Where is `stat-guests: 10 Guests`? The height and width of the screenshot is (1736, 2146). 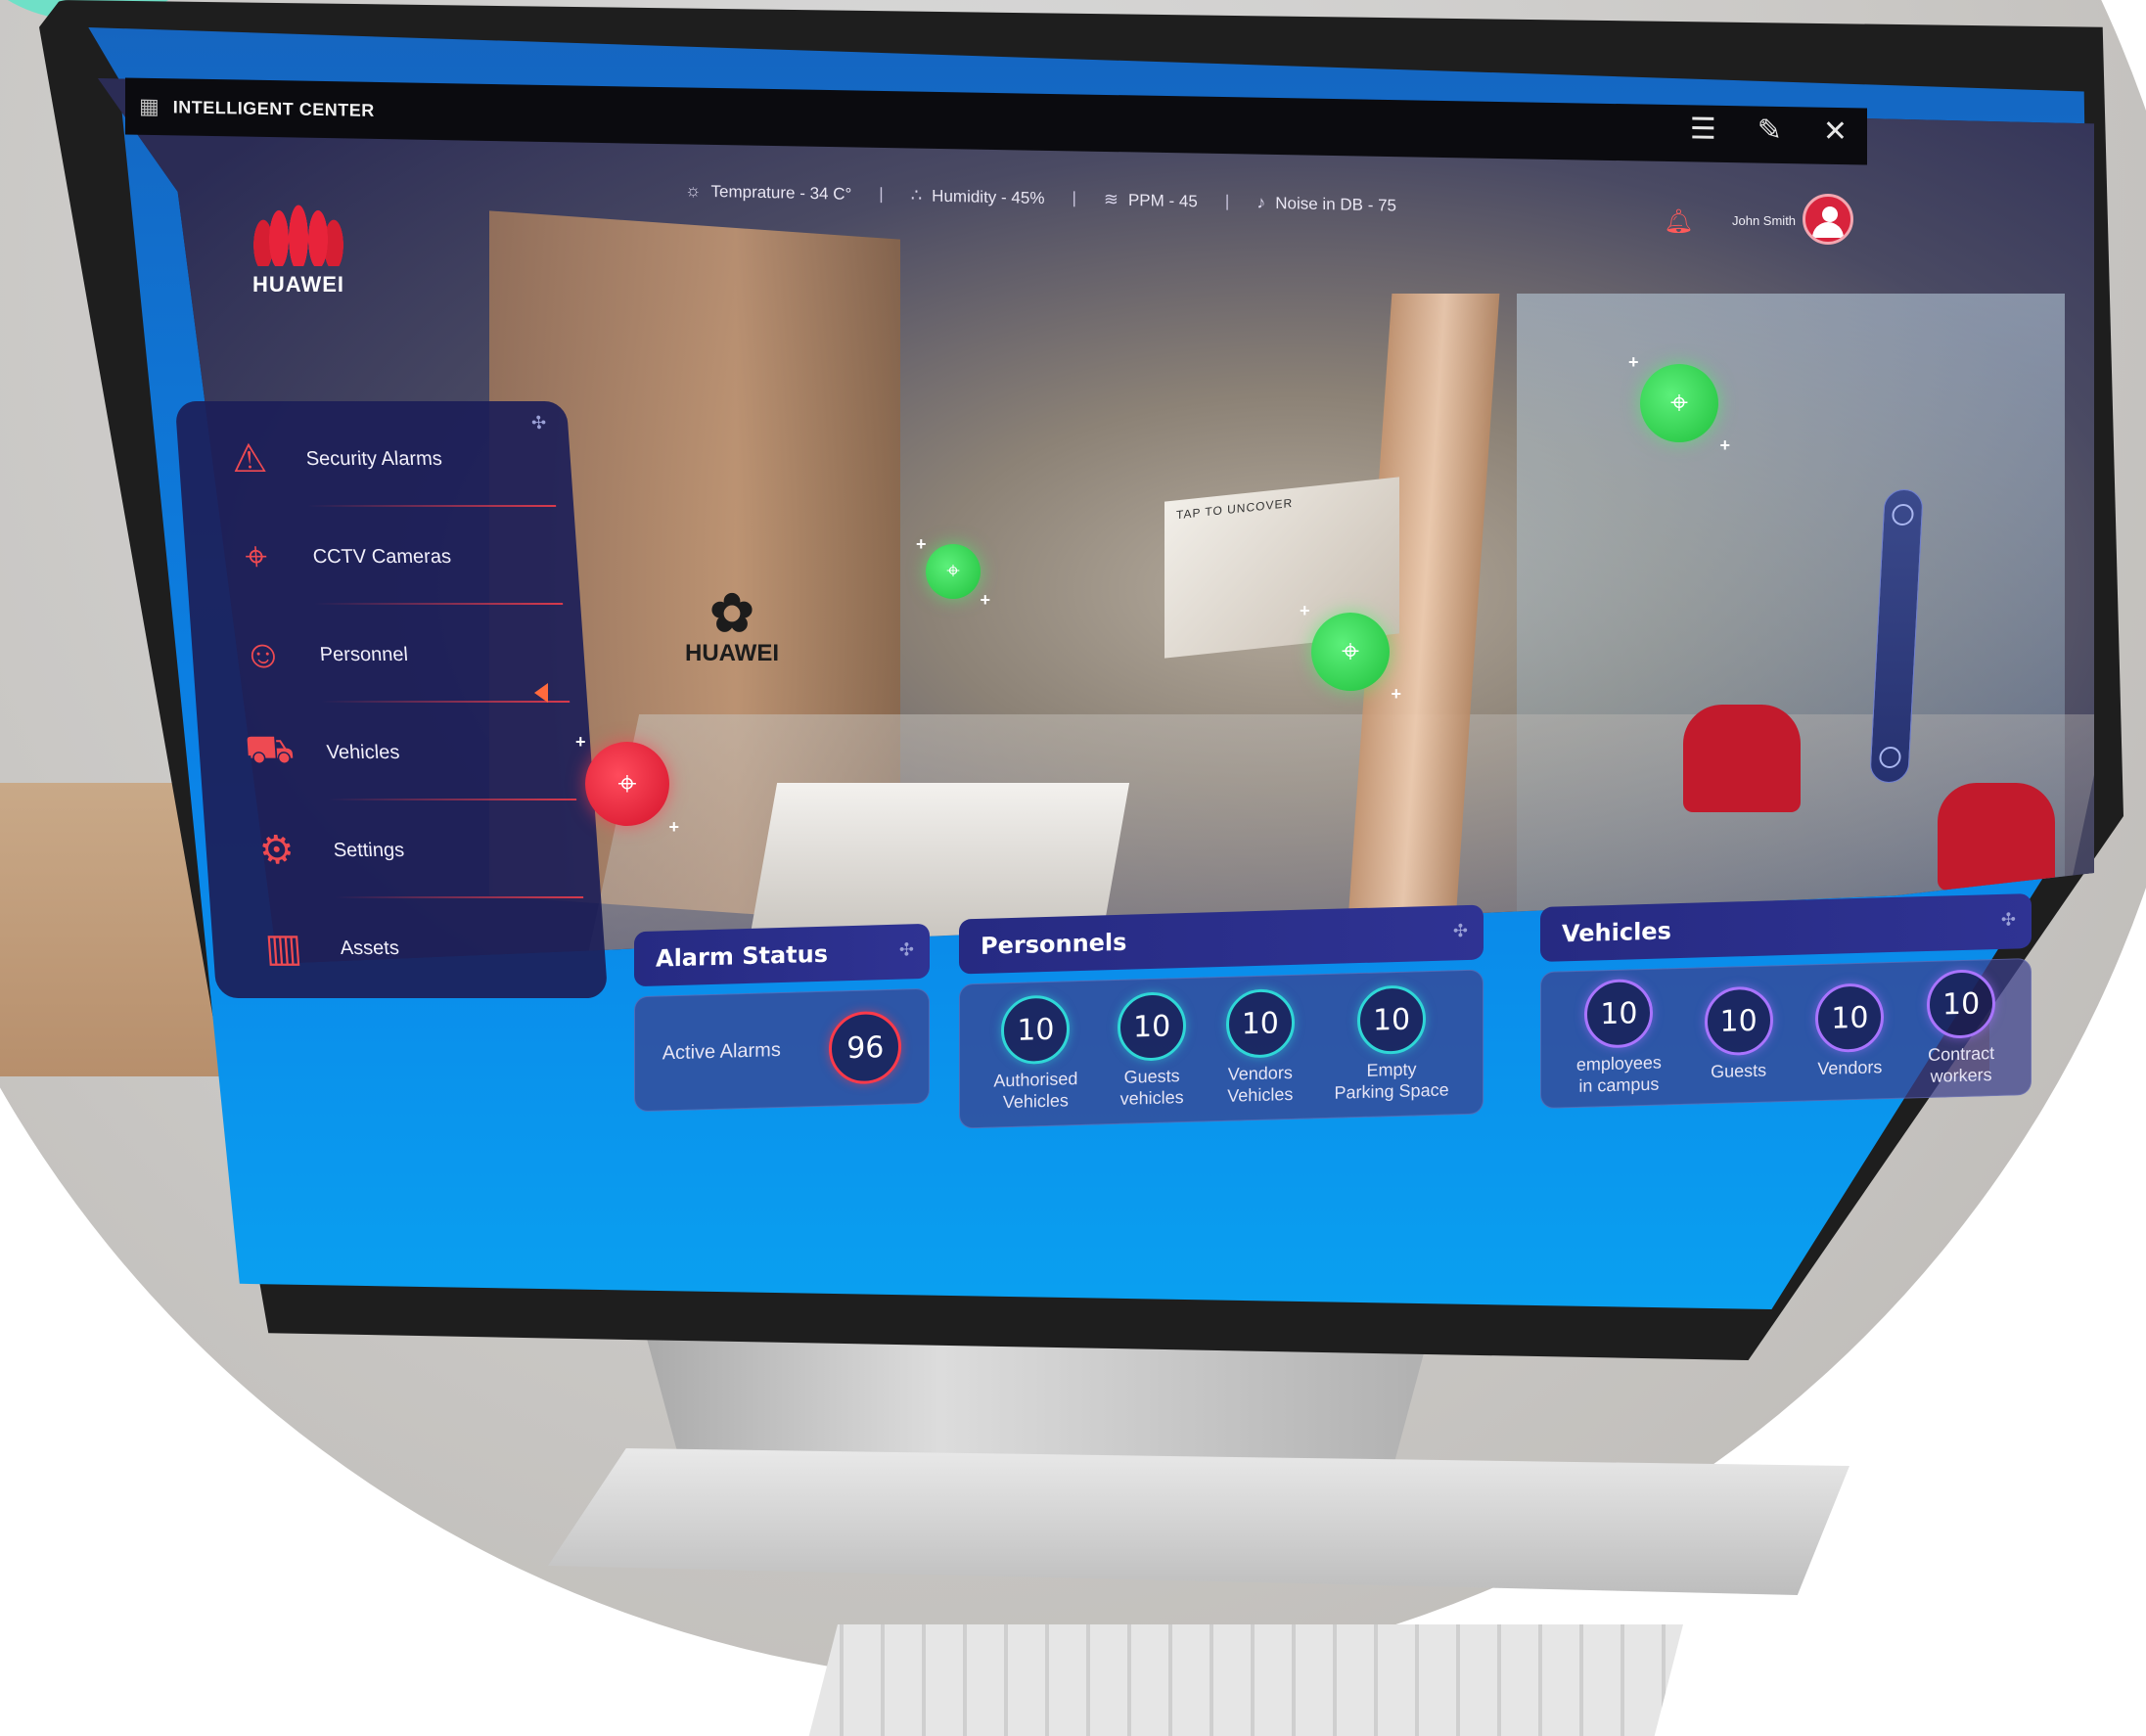
stat-guests: 10 Guests is located at coordinates (1738, 1034).